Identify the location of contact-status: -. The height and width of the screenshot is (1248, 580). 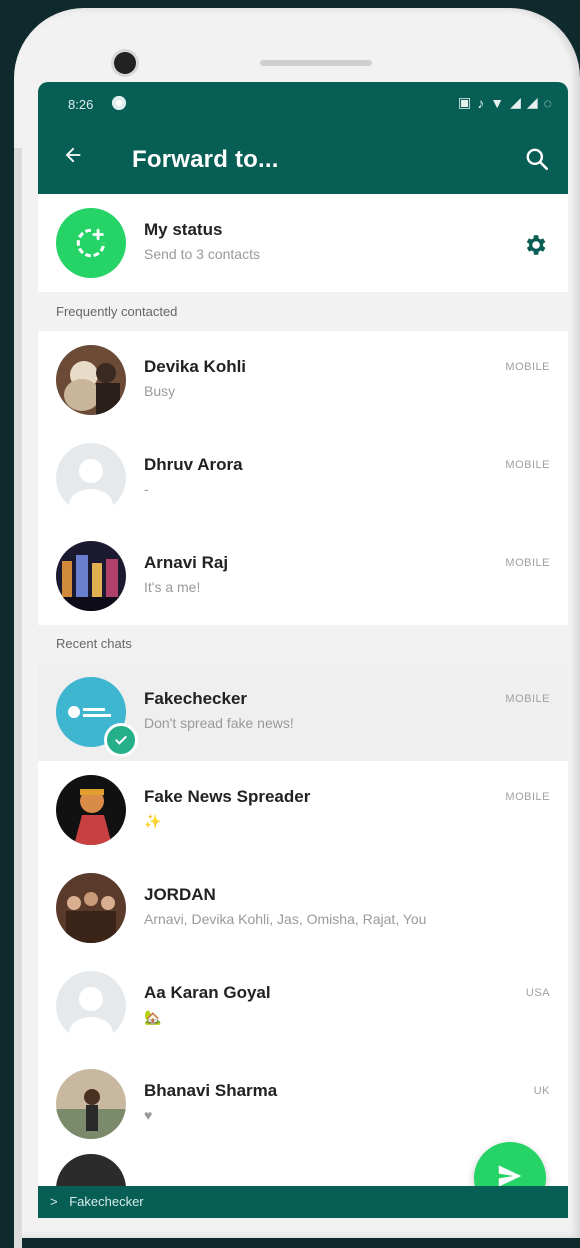
(146, 489).